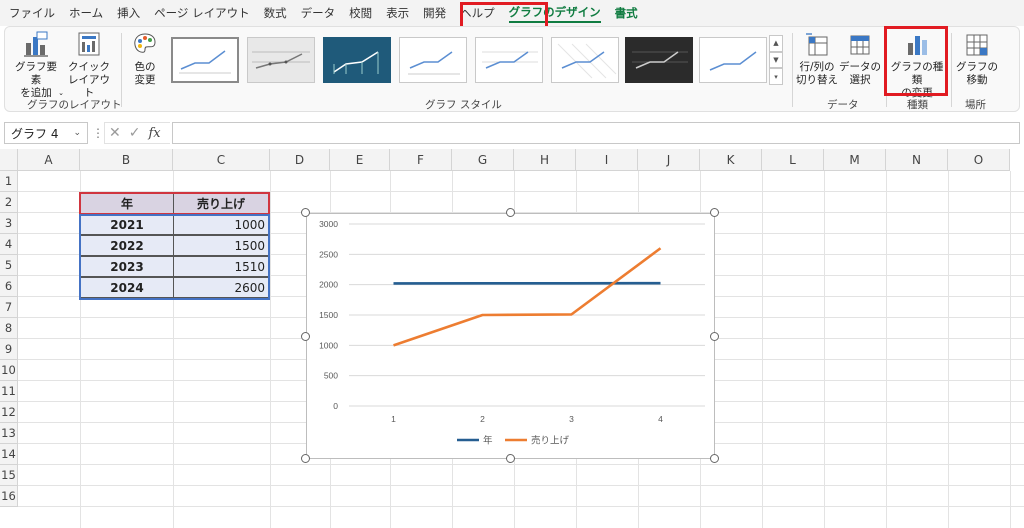 The width and height of the screenshot is (1024, 528). I want to click on formula-controls: ✕ ✓ fx, so click(137, 133).